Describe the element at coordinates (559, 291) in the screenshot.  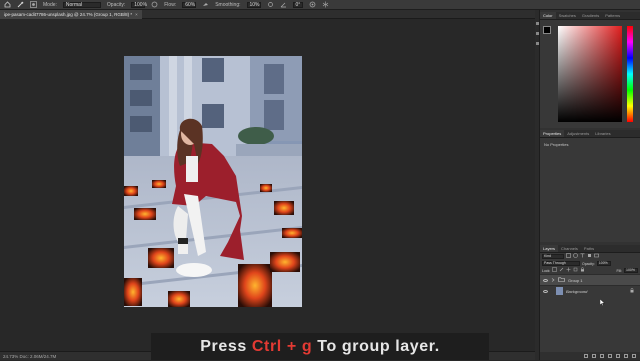
I see `layer-thumbnail` at that location.